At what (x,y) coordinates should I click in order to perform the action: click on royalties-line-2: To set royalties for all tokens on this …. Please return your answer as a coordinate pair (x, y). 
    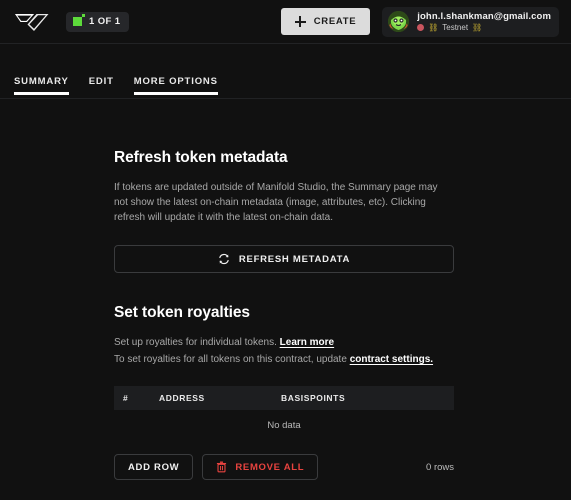
    Looking at the image, I should click on (284, 359).